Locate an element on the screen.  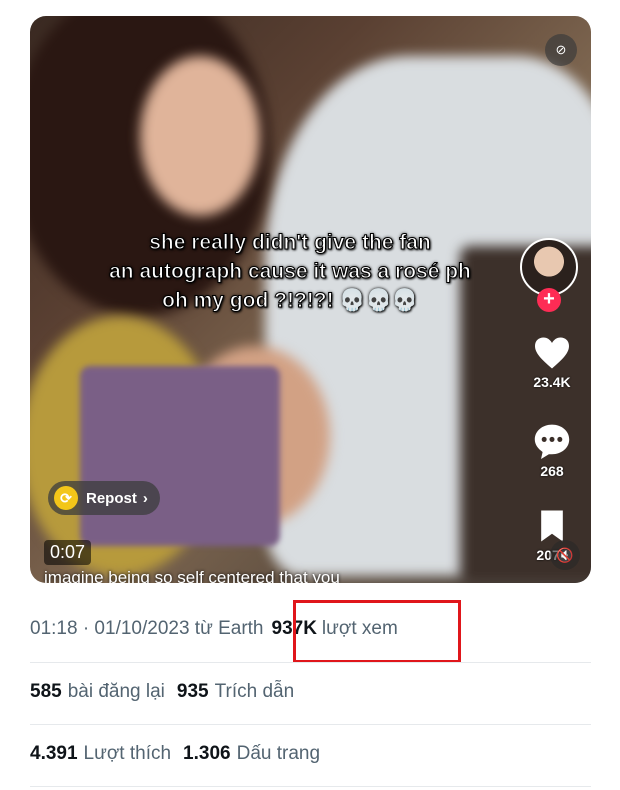
quotes-count: 935 is located at coordinates (193, 692).